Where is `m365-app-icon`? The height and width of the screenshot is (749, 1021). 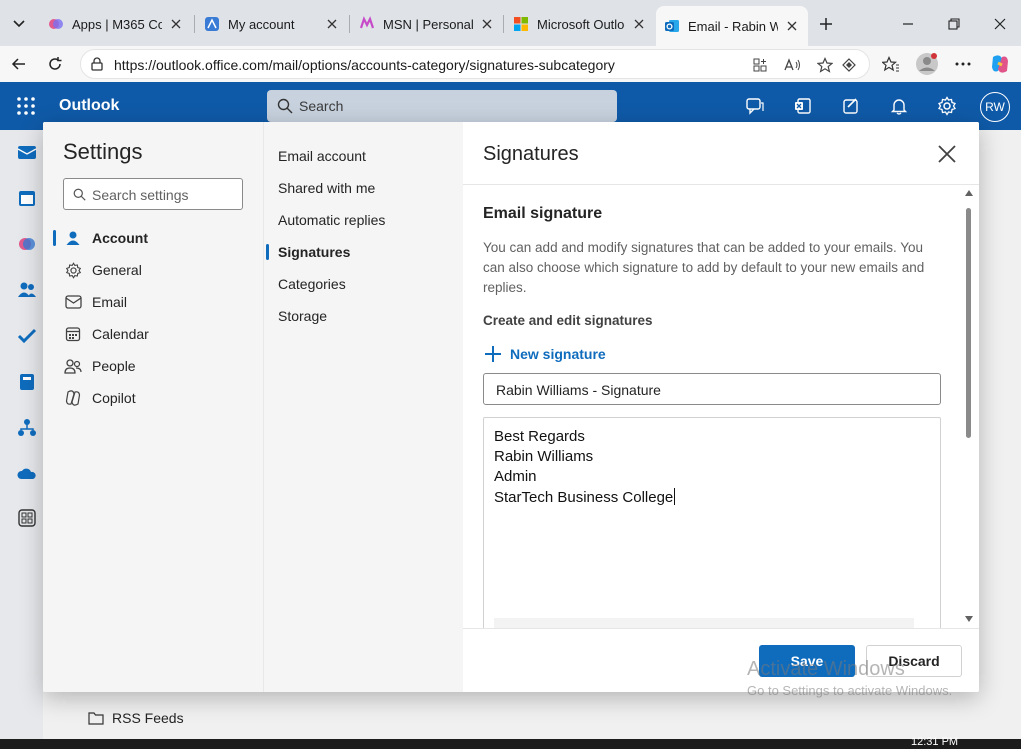 m365-app-icon is located at coordinates (27, 244).